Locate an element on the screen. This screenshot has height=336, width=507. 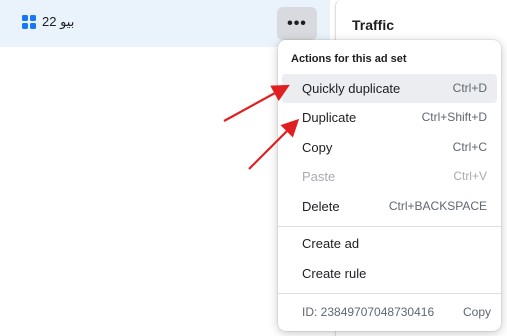
menu-item-create-ad: Create ad is located at coordinates (389, 243).